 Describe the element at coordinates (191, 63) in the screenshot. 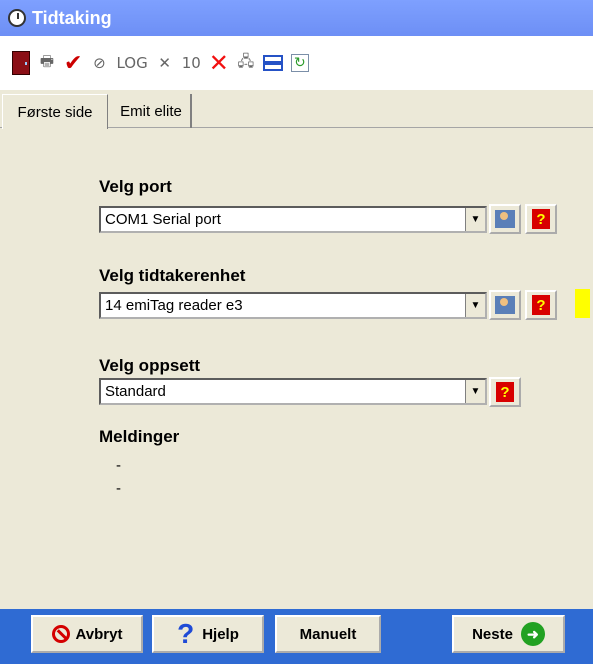

I see `count-button: 10` at that location.